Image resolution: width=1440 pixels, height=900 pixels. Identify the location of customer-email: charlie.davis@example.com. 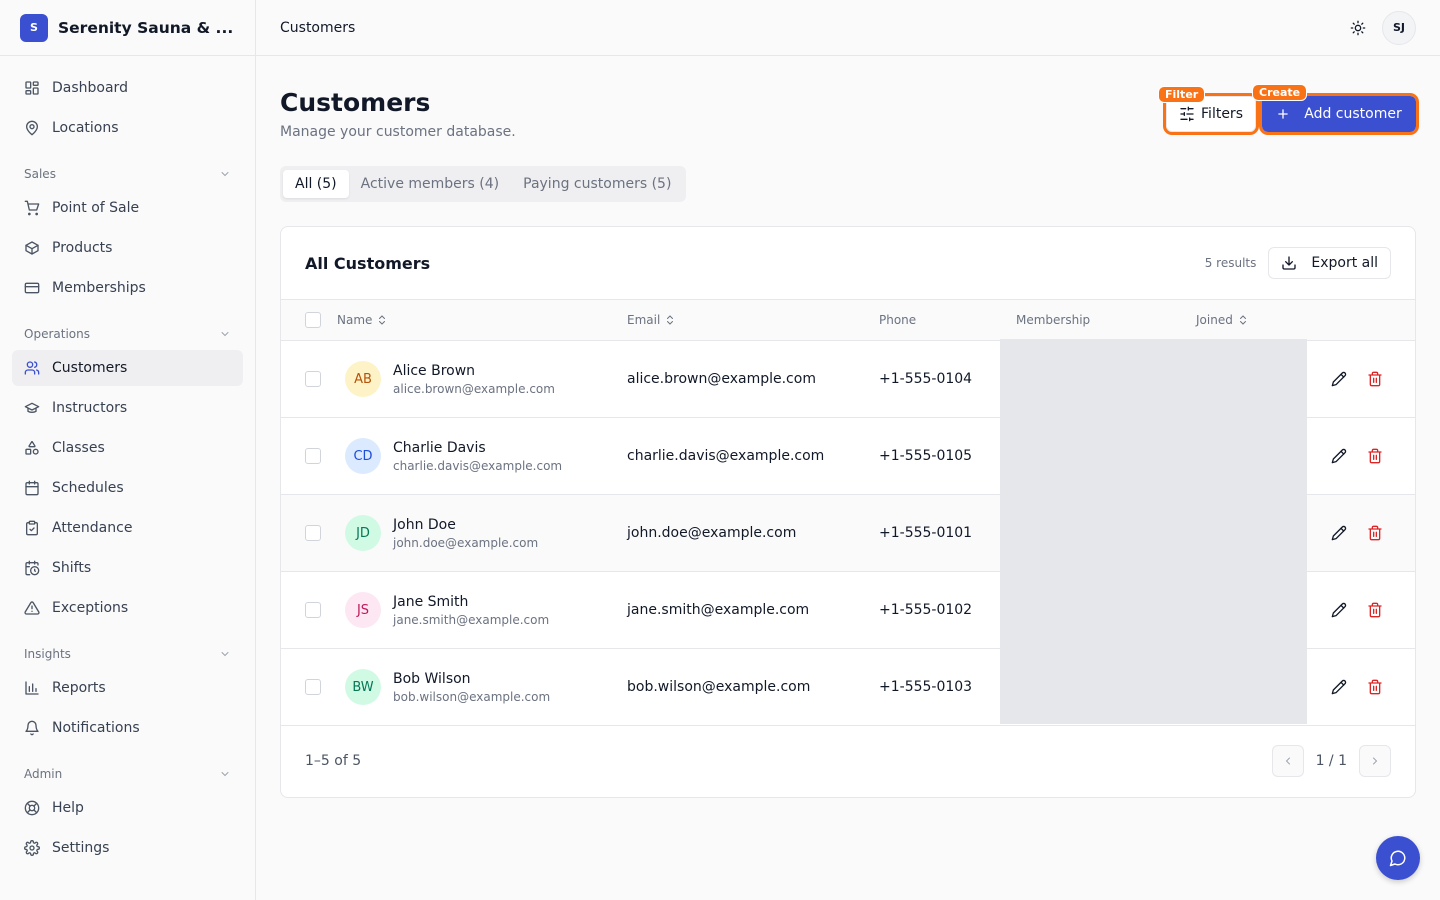
(726, 456).